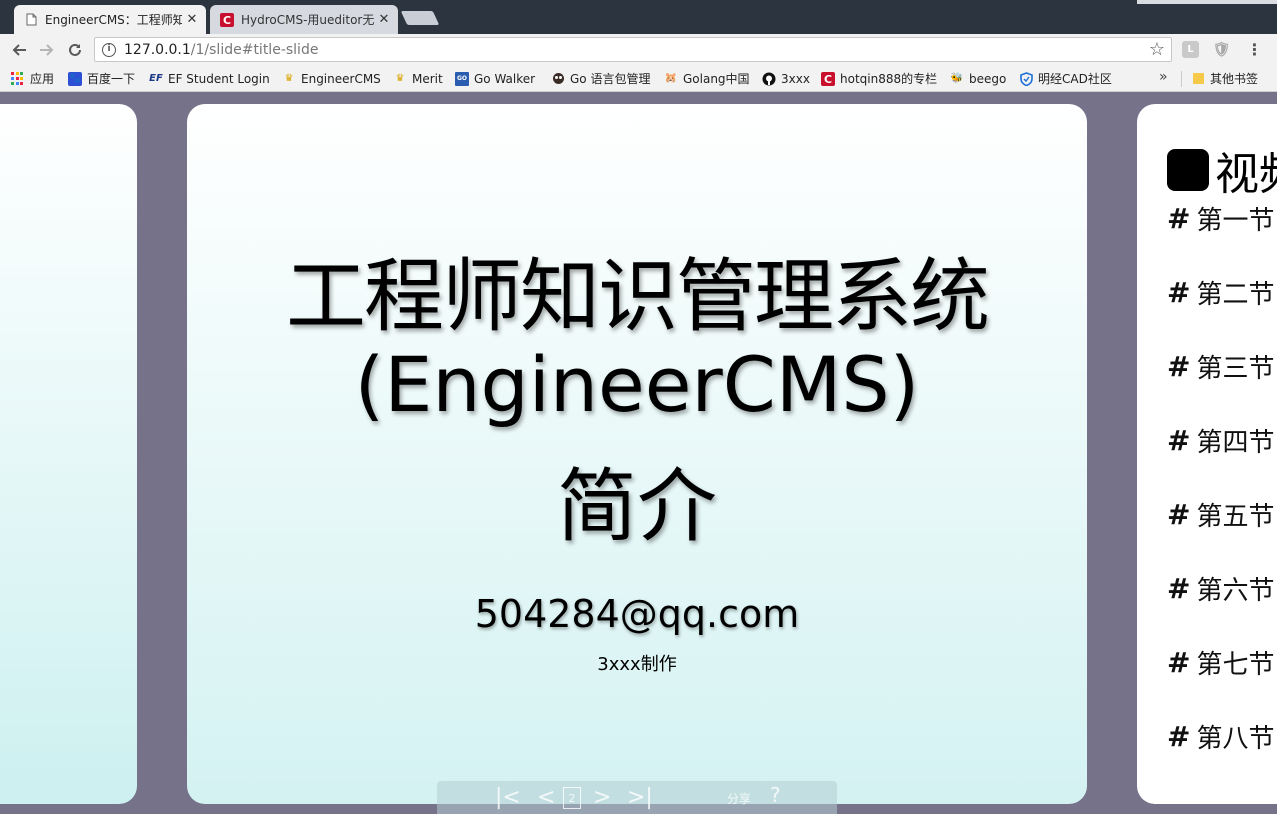 This screenshot has height=814, width=1277. Describe the element at coordinates (716, 79) in the screenshot. I see `bookmark-label: Golang中国` at that location.